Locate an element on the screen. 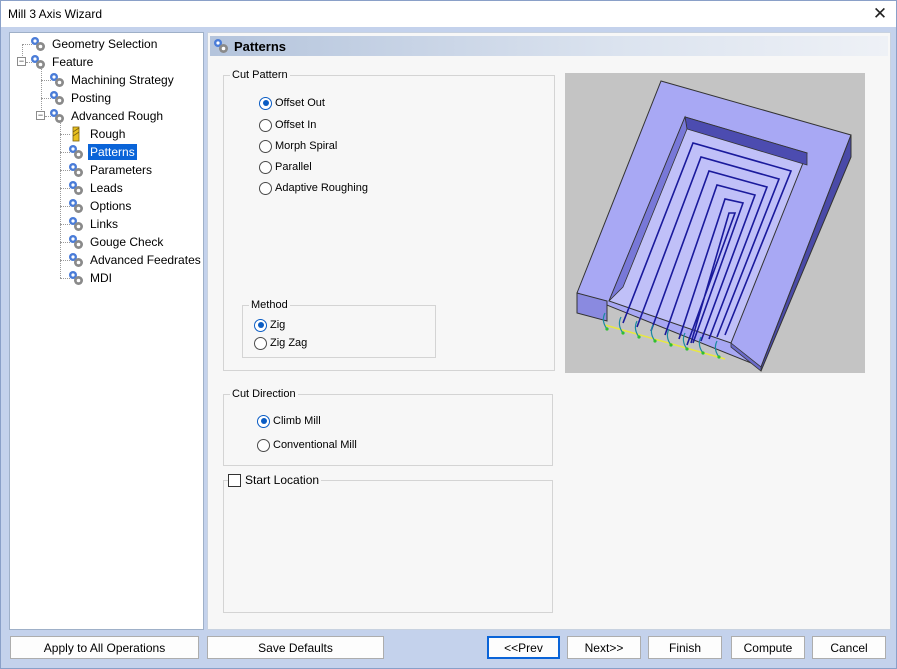  panel-title: Patterns is located at coordinates (260, 46).